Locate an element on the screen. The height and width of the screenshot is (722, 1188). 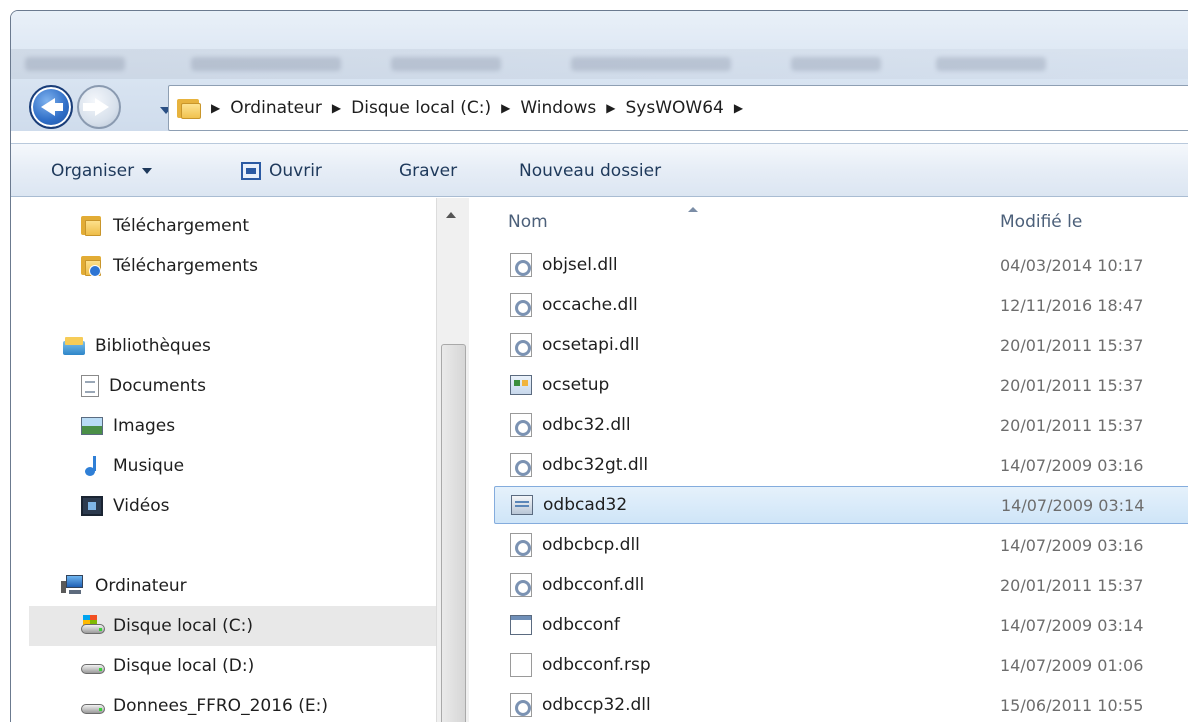
nav-item-label: Vidéos is located at coordinates (141, 506).